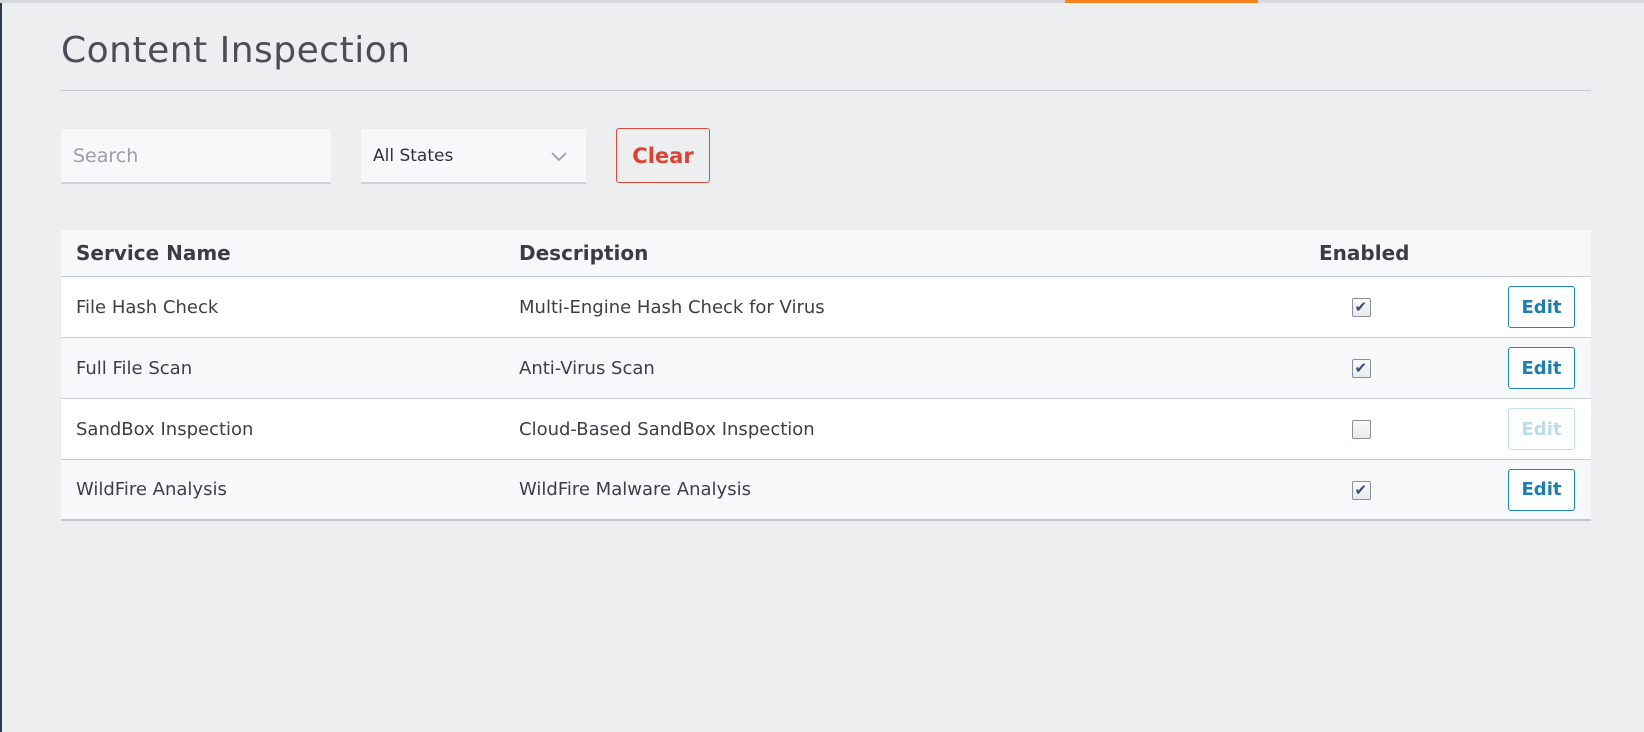  What do you see at coordinates (1, 366) in the screenshot?
I see `left-edge-border` at bounding box center [1, 366].